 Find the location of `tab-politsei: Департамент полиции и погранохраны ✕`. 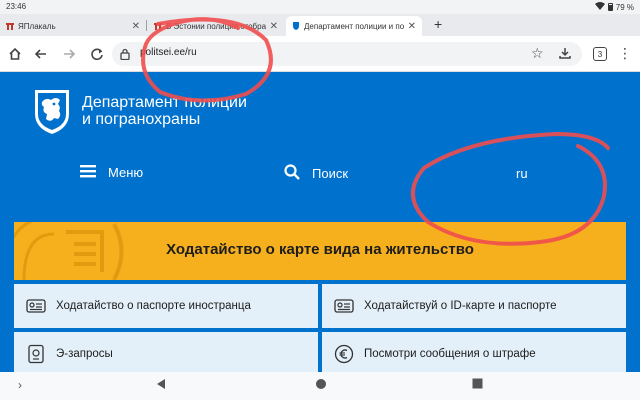

tab-politsei: Департамент полиции и погранохраны ✕ is located at coordinates (354, 26).